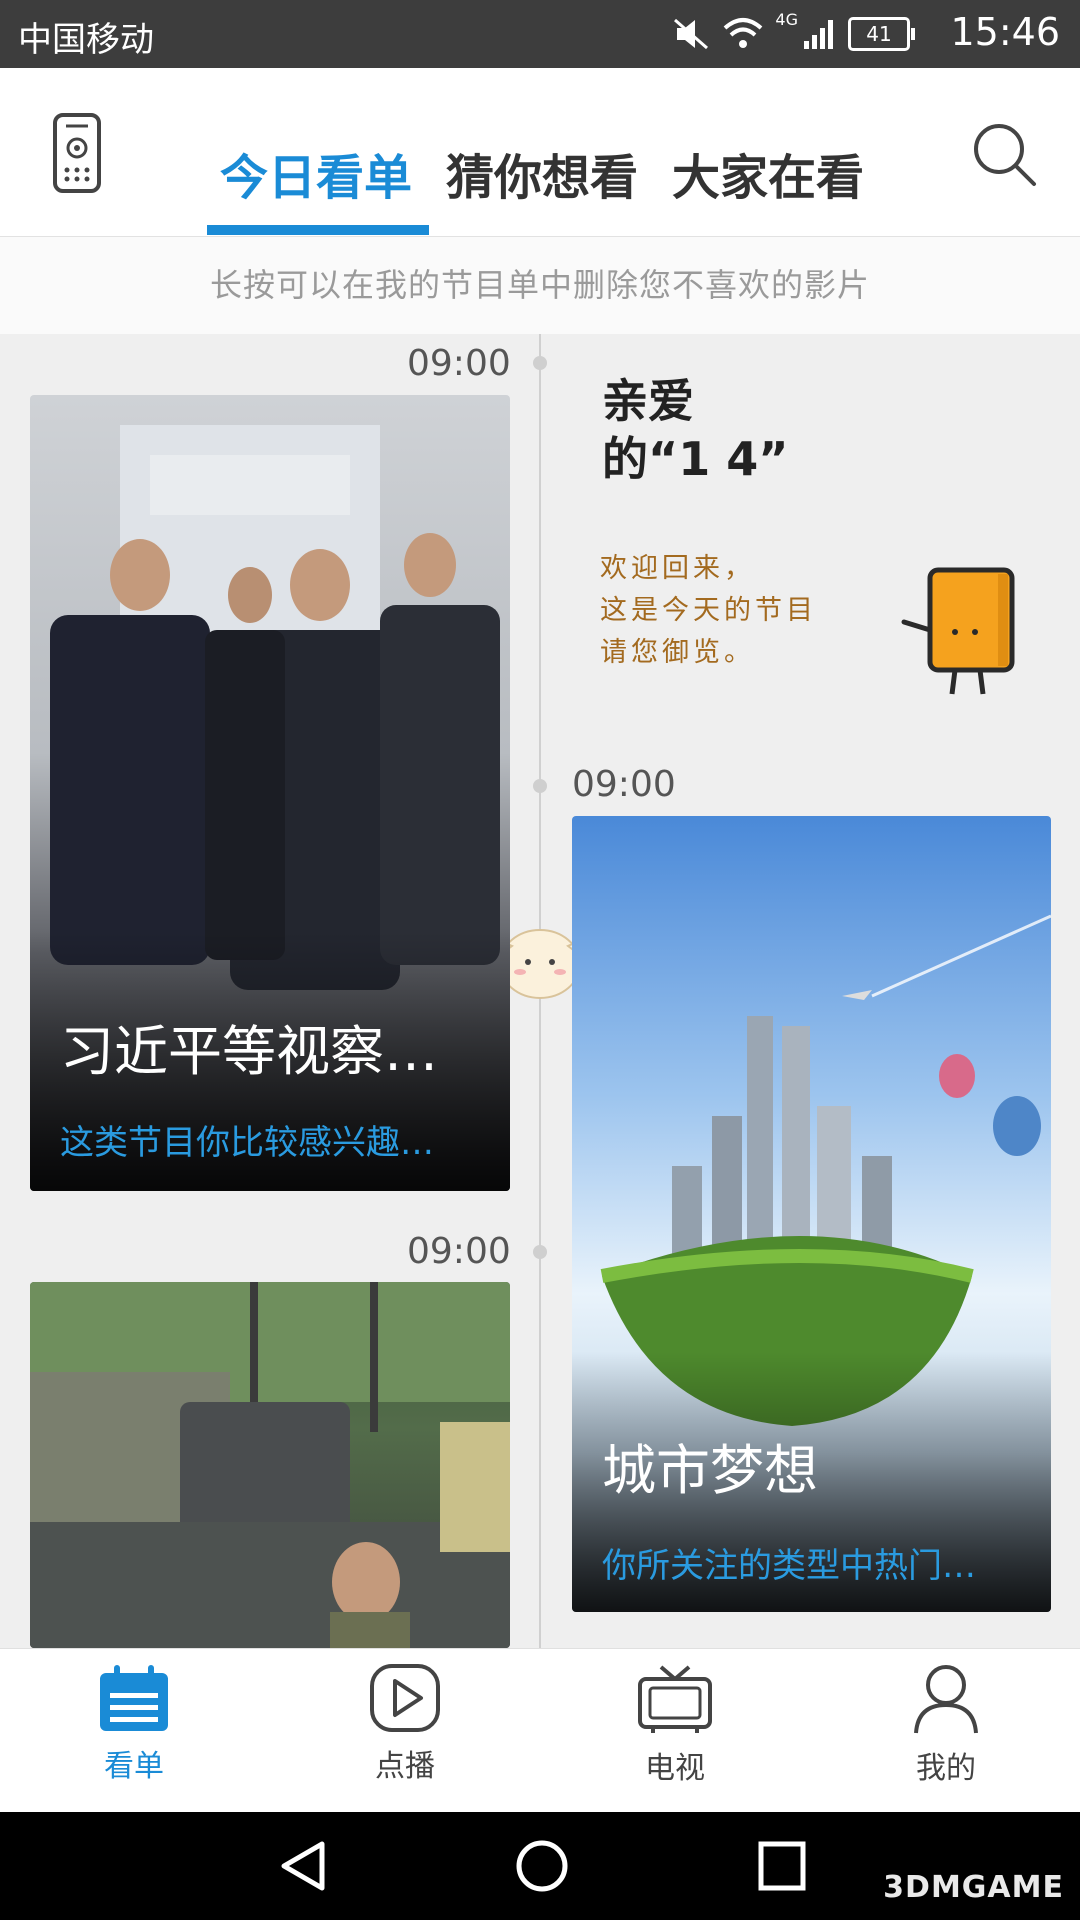 This screenshot has width=1080, height=1920. I want to click on bottom-nav: 看单 点播 电视 我的, so click(540, 1730).